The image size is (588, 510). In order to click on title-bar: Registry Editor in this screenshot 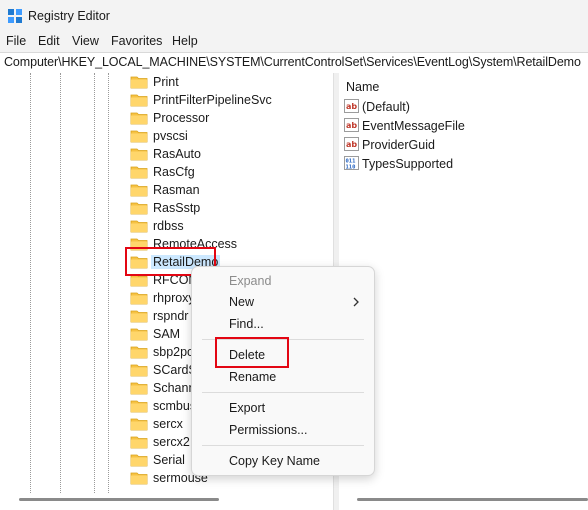, I will do `click(294, 16)`.